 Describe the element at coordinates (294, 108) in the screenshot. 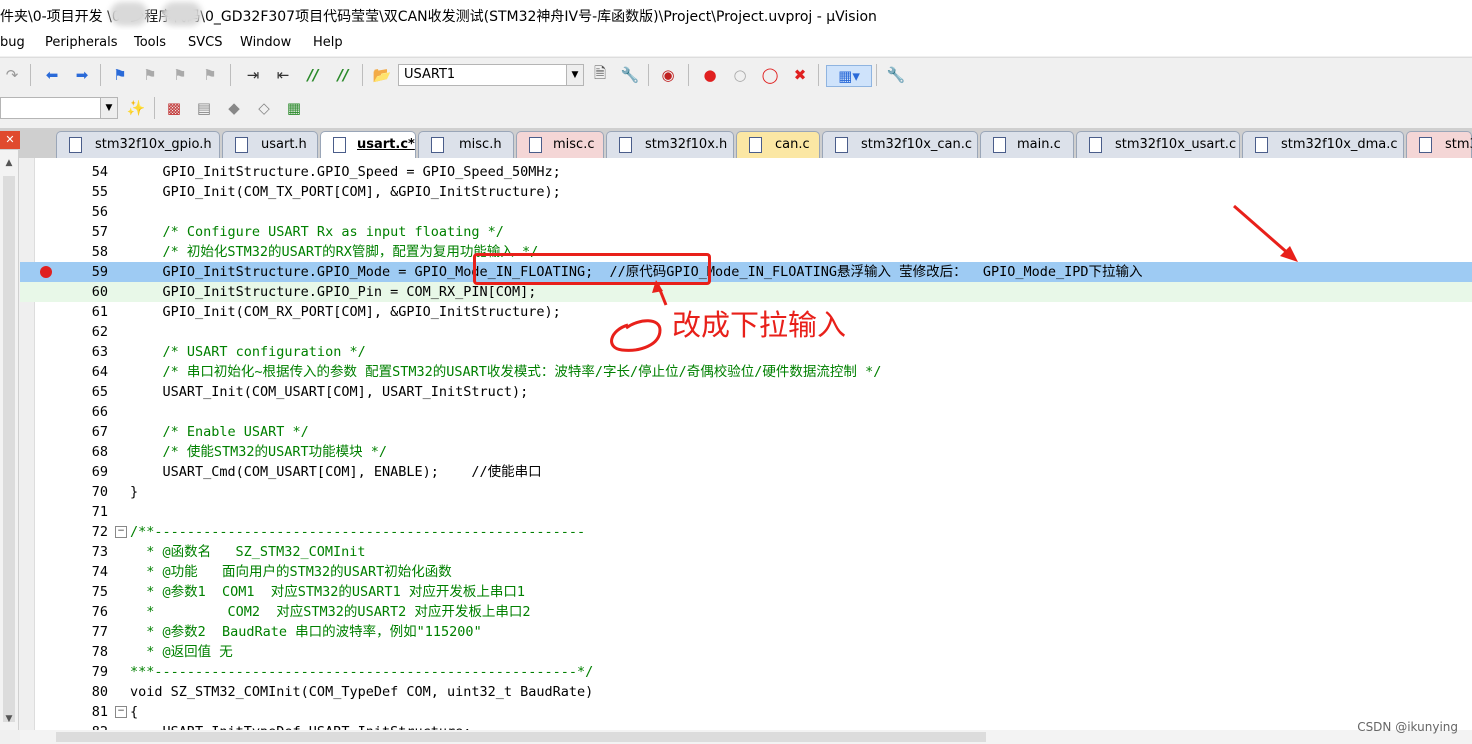

I see `multi-project-icon: ▦` at that location.